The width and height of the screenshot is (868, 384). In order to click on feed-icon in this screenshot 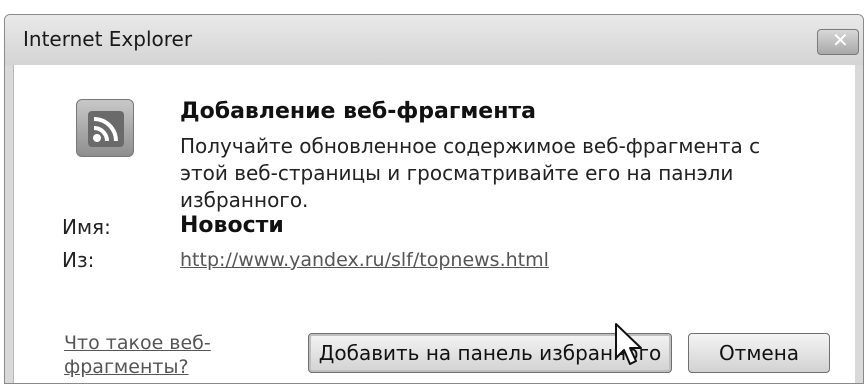, I will do `click(105, 128)`.